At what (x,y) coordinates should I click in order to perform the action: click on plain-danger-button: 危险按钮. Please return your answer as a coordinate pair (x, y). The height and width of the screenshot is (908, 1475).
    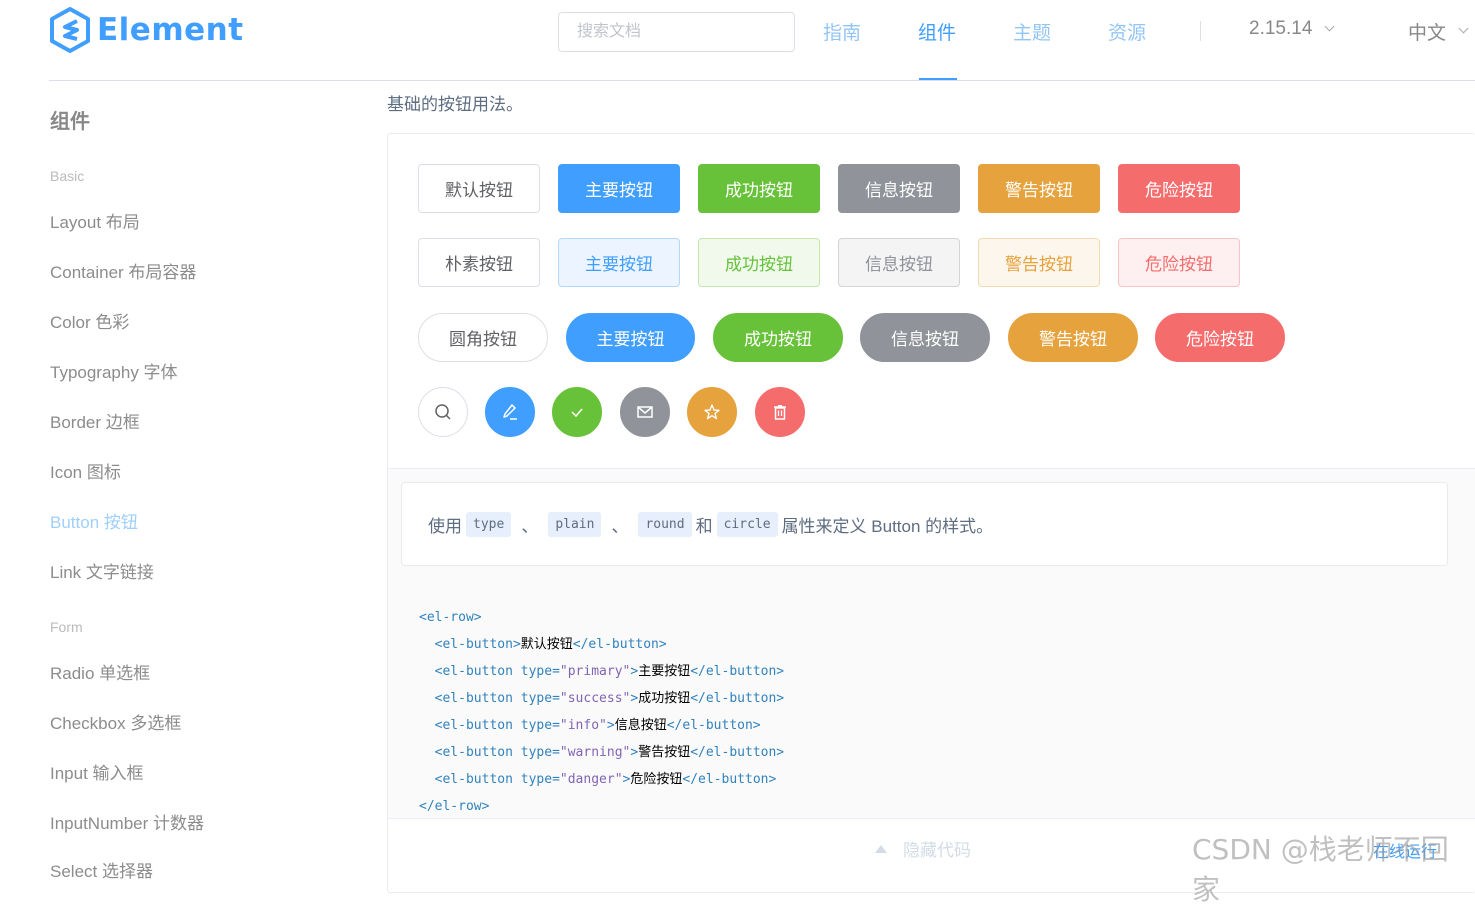
    Looking at the image, I should click on (1179, 262).